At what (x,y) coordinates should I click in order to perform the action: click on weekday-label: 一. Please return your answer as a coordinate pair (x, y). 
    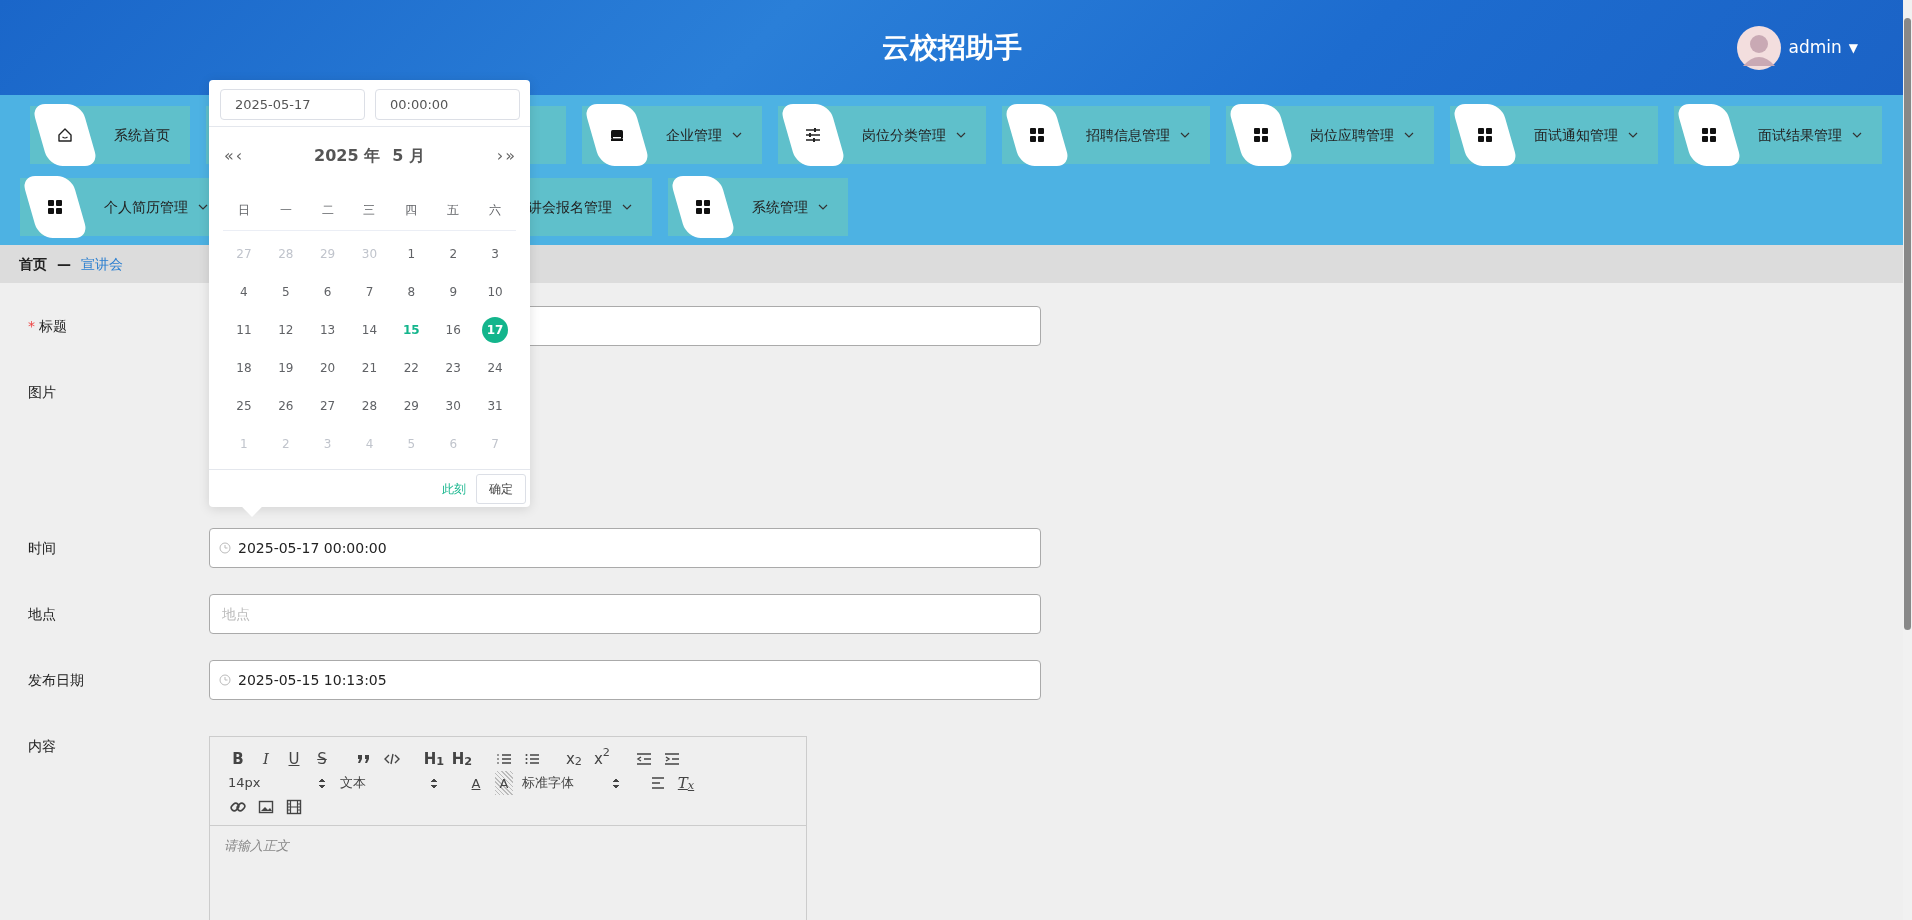
    Looking at the image, I should click on (285, 210).